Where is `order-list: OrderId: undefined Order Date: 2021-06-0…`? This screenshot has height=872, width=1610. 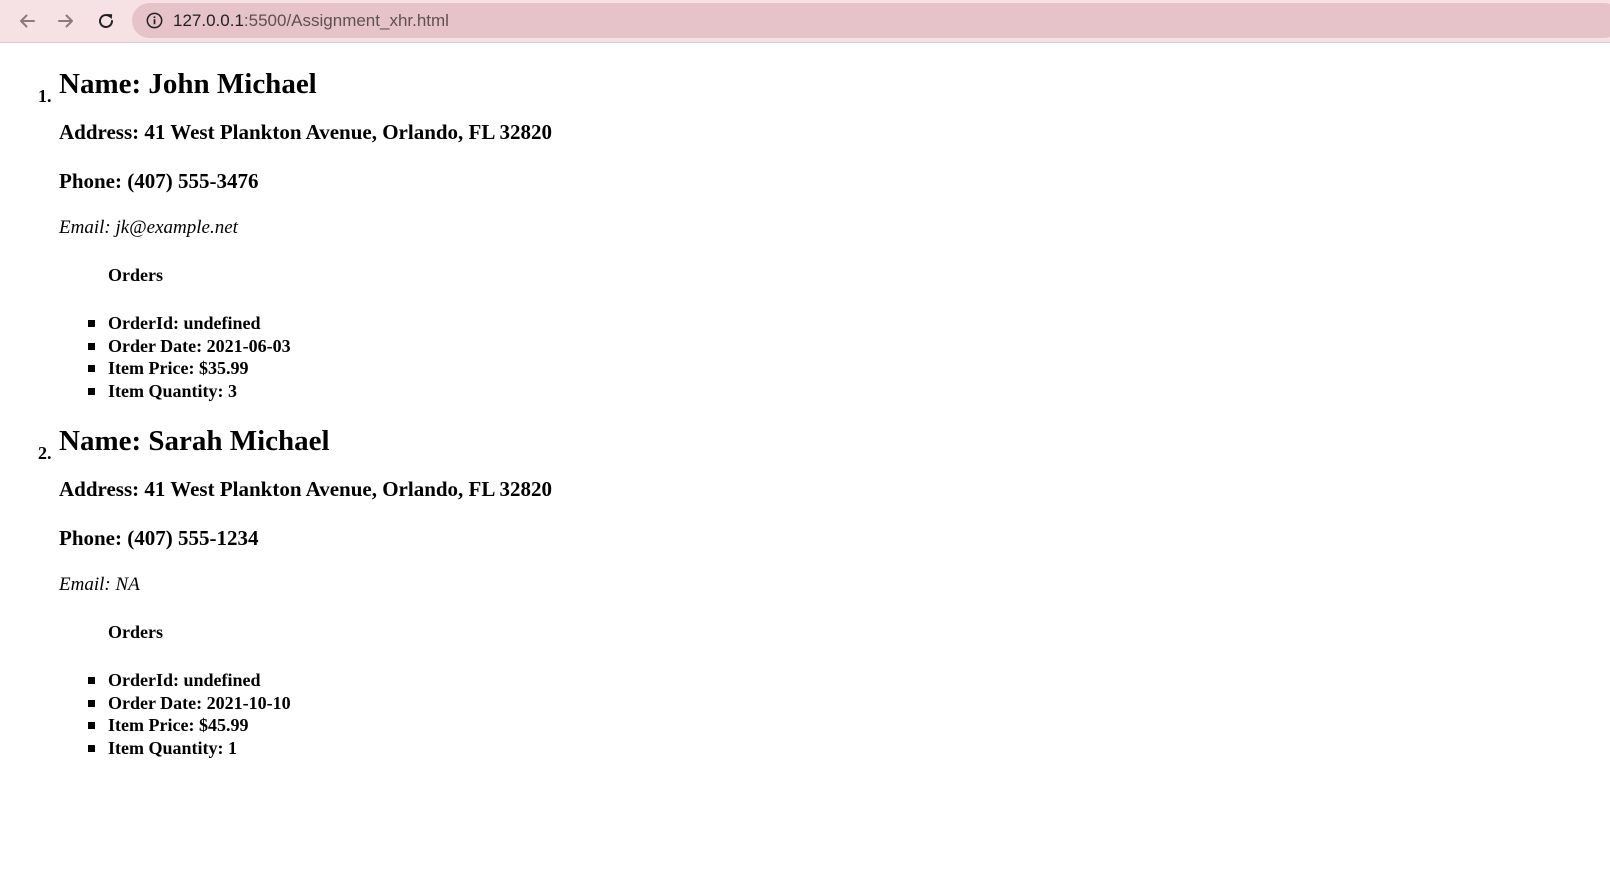 order-list: OrderId: undefined Order Date: 2021-06-0… is located at coordinates (834, 344).